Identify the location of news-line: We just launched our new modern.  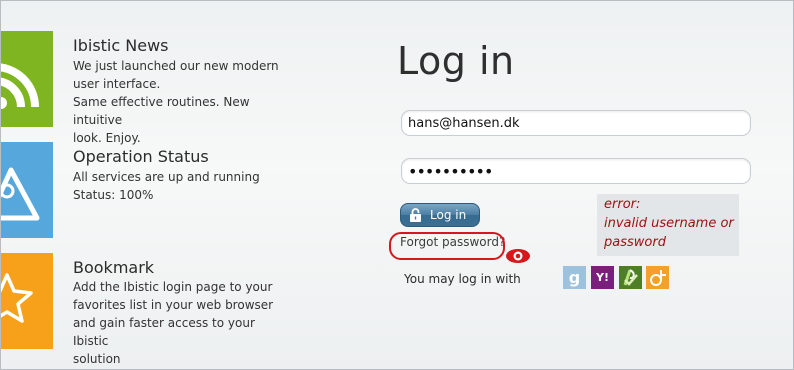
(176, 66).